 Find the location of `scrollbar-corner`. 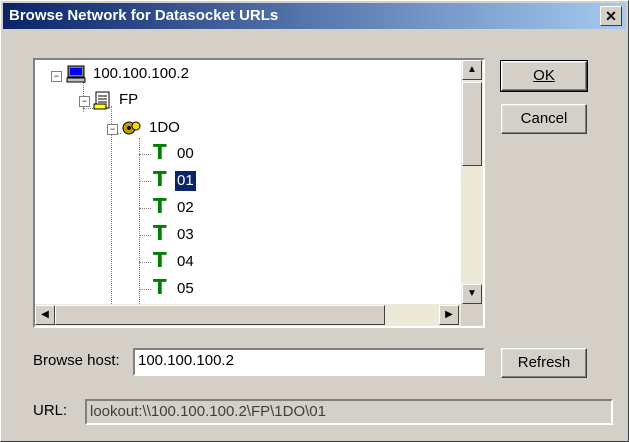

scrollbar-corner is located at coordinates (472, 315).